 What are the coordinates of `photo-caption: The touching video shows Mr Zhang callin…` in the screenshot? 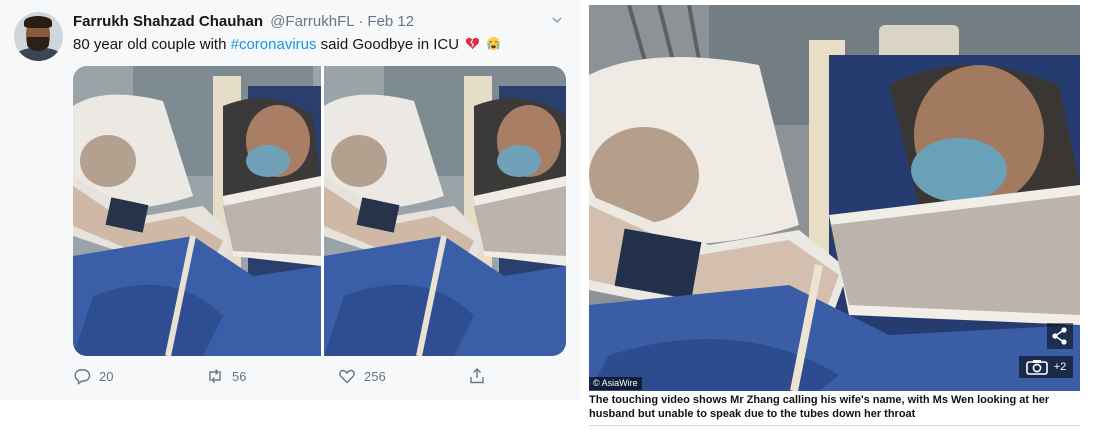 It's located at (819, 407).